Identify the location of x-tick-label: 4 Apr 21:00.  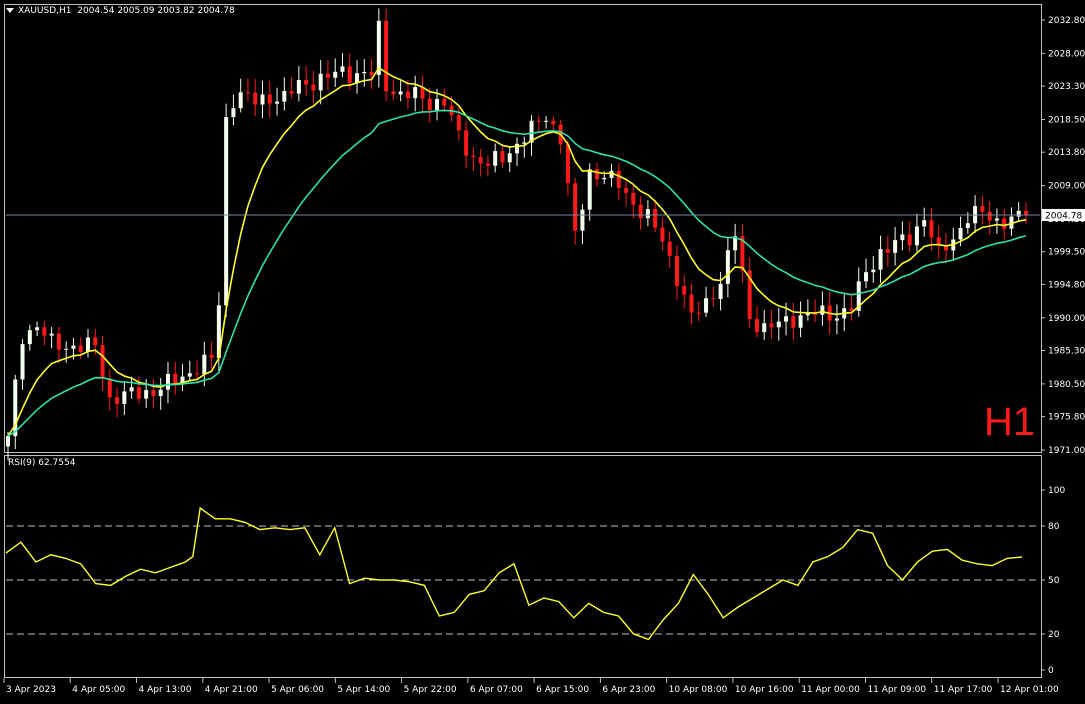
(231, 690).